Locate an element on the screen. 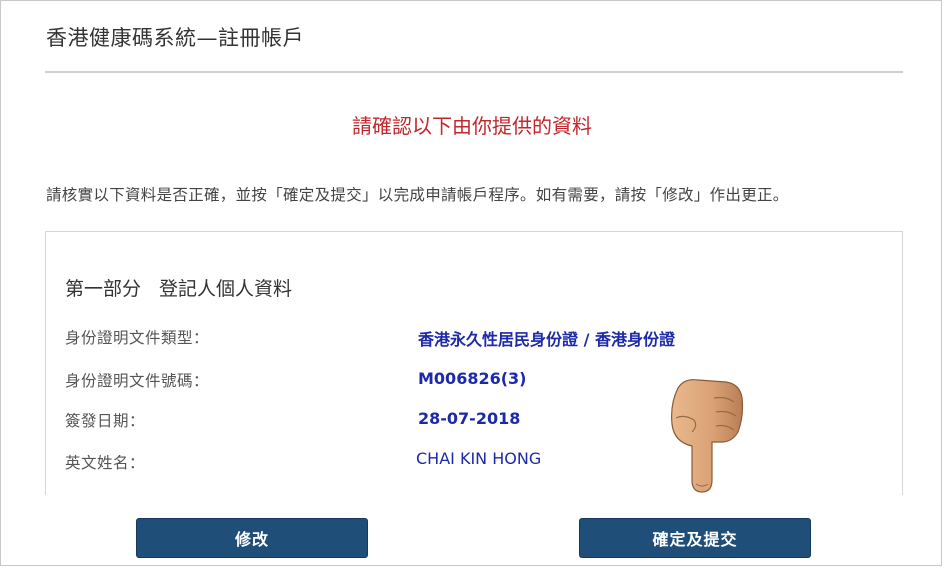 The width and height of the screenshot is (944, 568). issue-date-label: 簽發日期： is located at coordinates (105, 421).